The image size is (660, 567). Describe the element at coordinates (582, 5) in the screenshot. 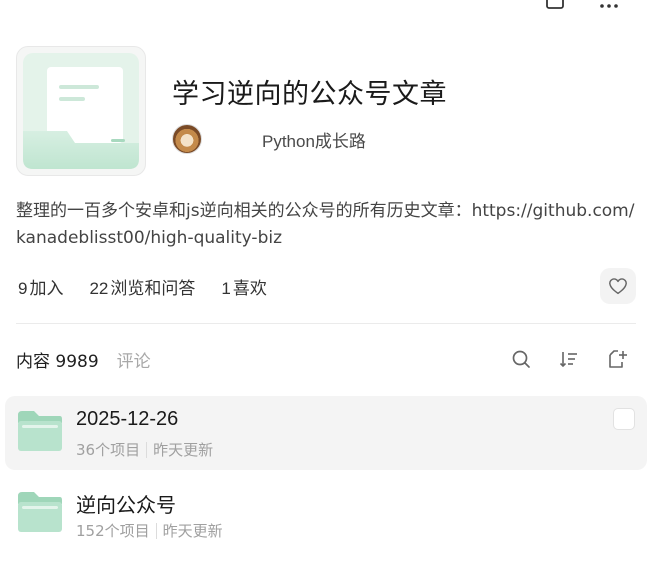

I see `top-toolbar` at that location.